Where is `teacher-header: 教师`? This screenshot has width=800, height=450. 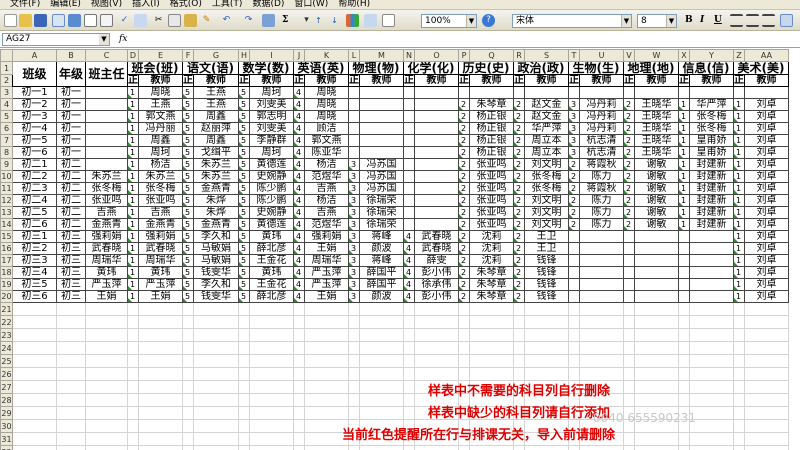 teacher-header: 教师 is located at coordinates (546, 80).